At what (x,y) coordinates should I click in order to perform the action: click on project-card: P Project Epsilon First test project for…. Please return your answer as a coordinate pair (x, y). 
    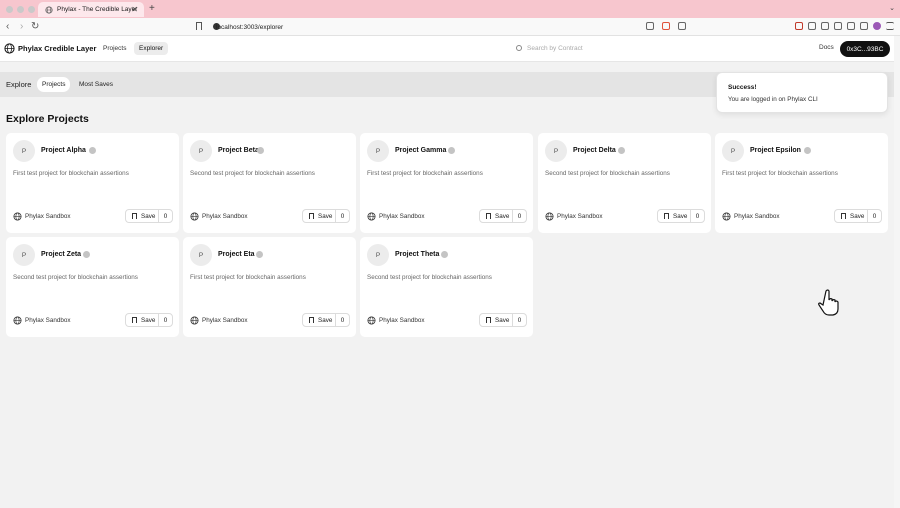
    Looking at the image, I should click on (801, 183).